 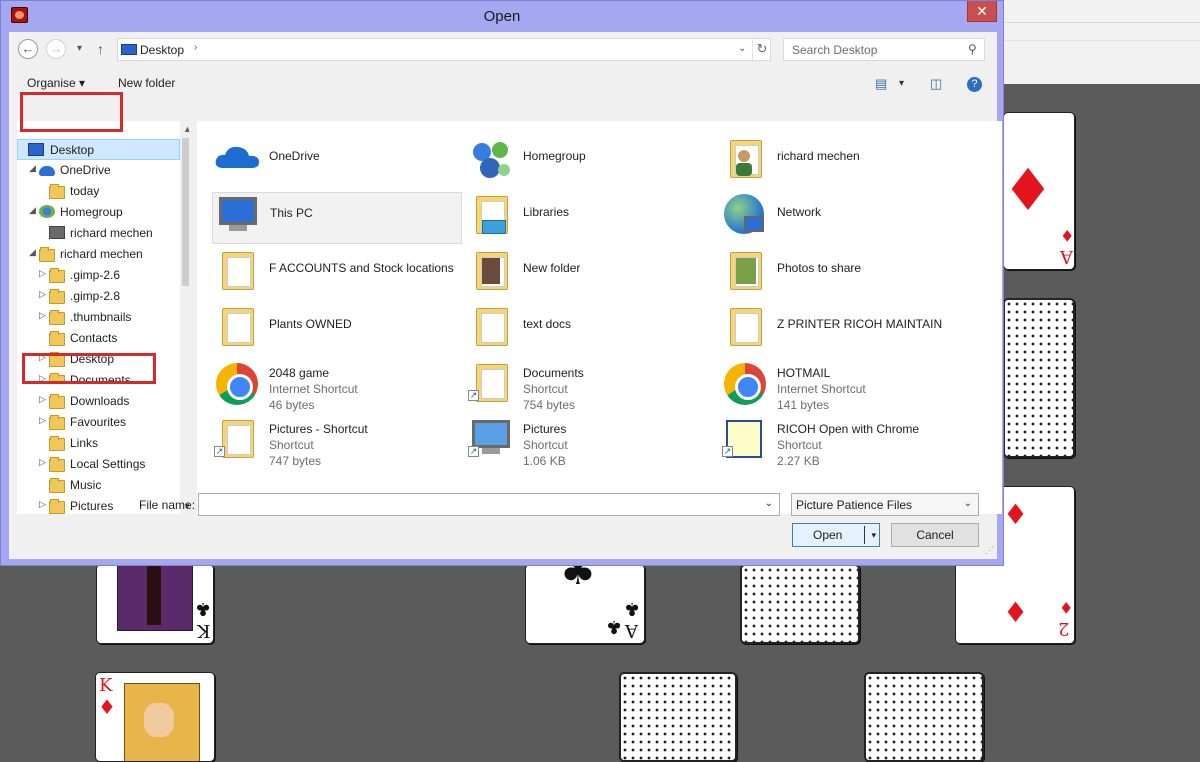 What do you see at coordinates (982, 11) in the screenshot?
I see `close-button: ✕` at bounding box center [982, 11].